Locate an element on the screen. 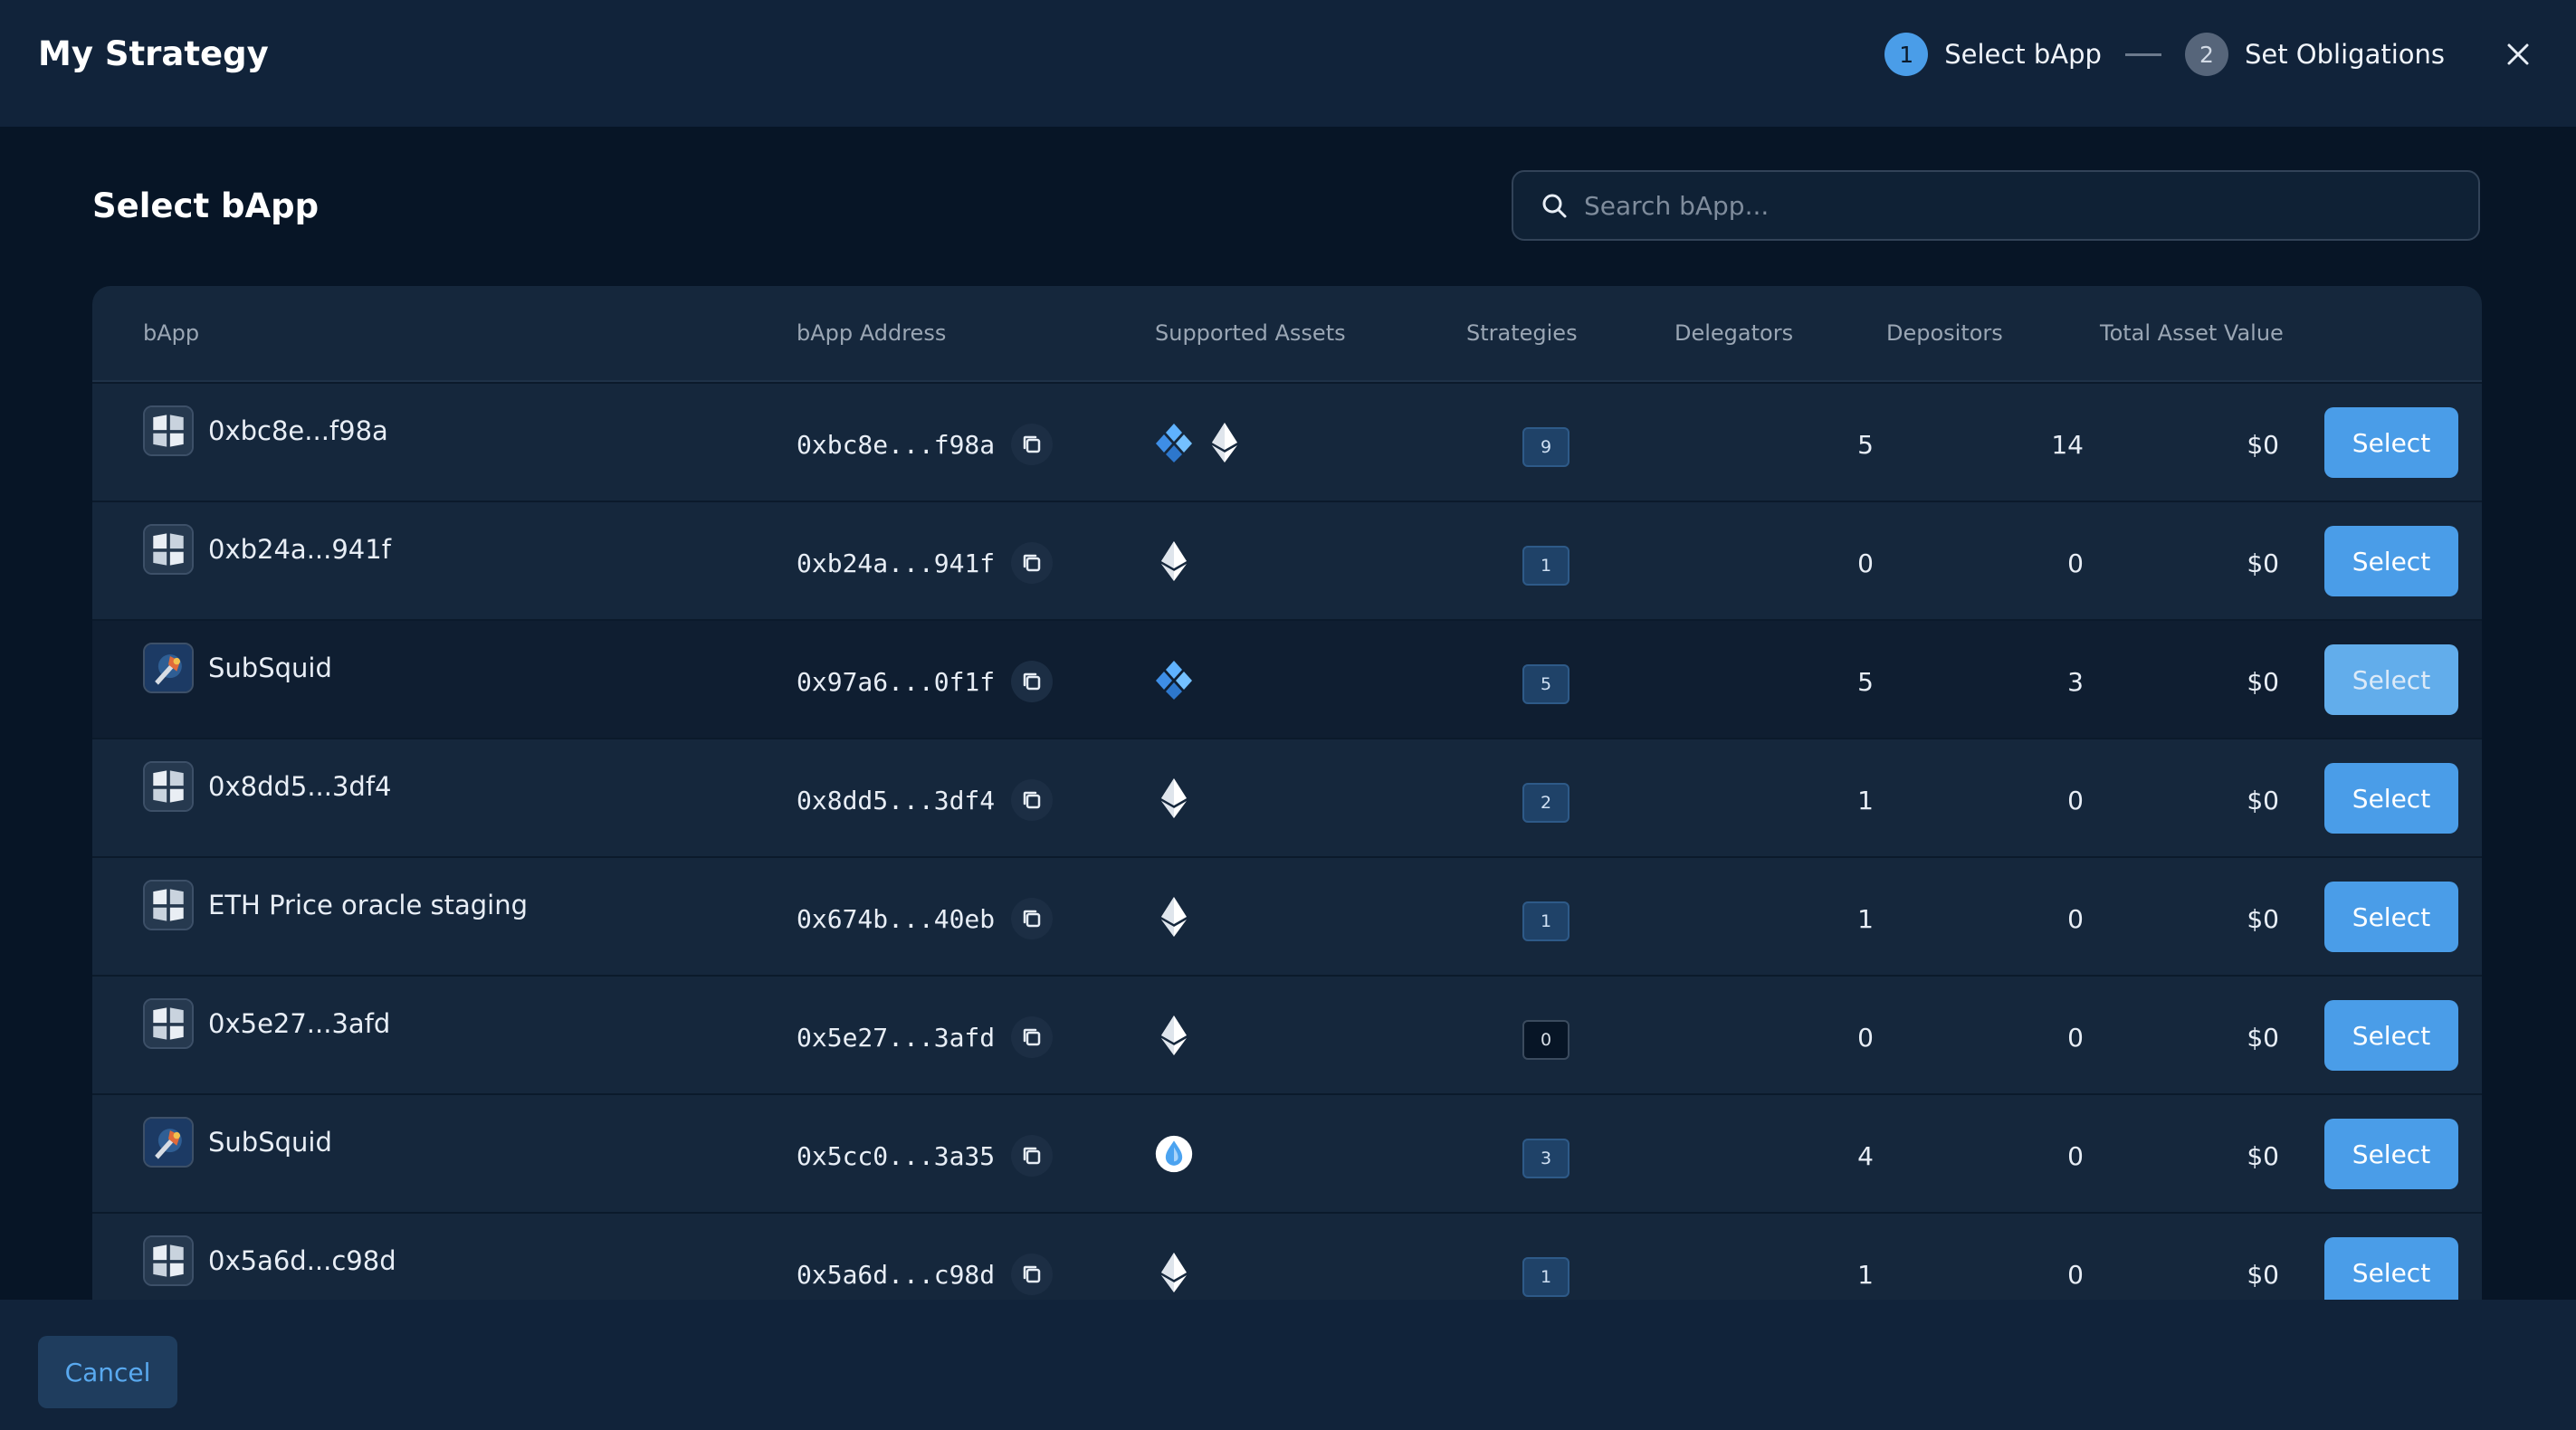 The height and width of the screenshot is (1430, 2576). table-row: 0xb24a...941f 0xb24a...941f 1 0 0 $0 Select is located at coordinates (1287, 559).